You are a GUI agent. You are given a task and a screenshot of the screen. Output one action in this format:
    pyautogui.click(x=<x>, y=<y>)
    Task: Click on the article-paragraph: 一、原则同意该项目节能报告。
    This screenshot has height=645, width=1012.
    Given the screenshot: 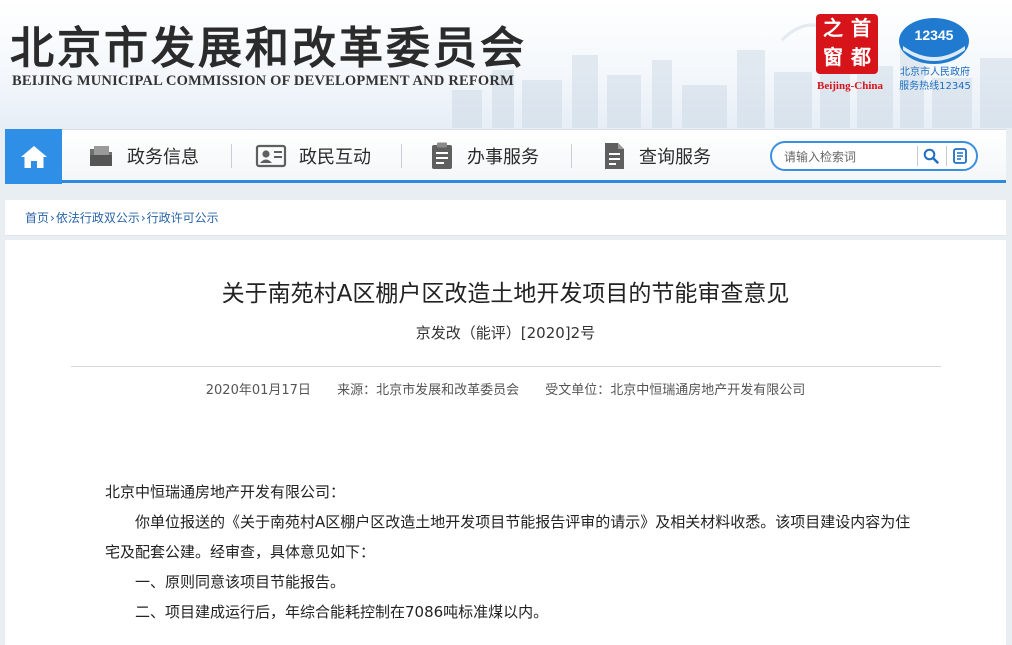 What is the action you would take?
    pyautogui.click(x=240, y=582)
    